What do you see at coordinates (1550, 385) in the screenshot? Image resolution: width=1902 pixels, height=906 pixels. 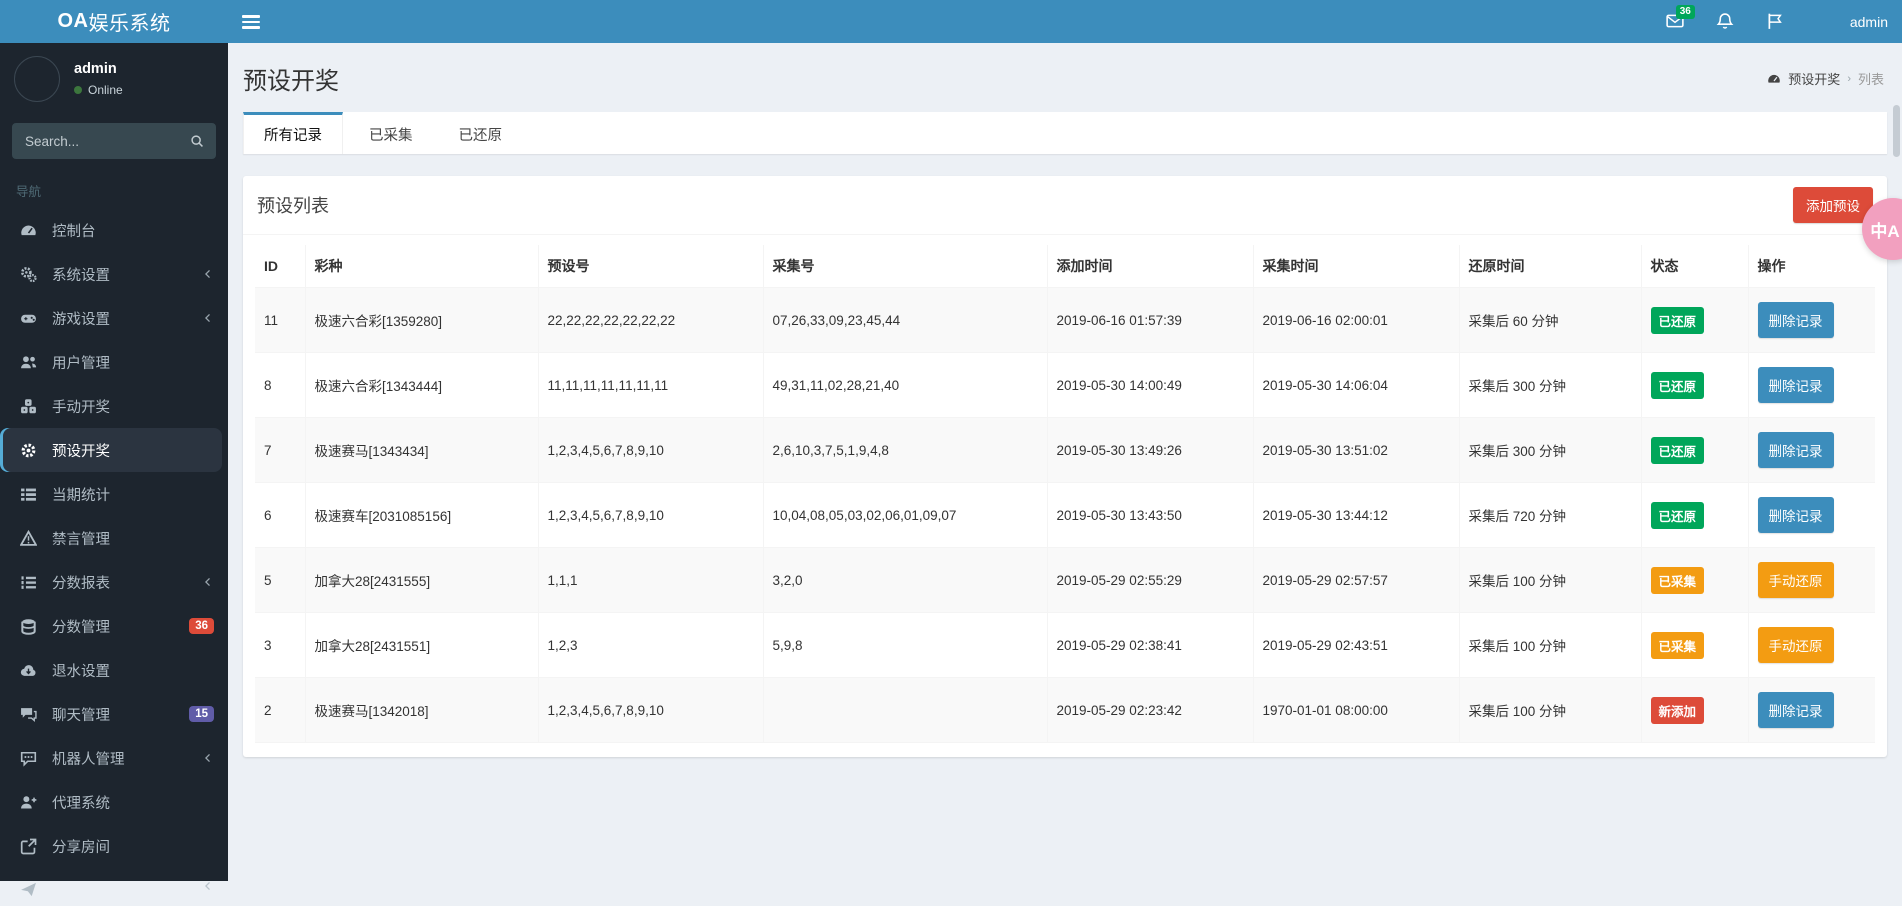 I see `cell-restore-time: 采集后 300 分钟` at bounding box center [1550, 385].